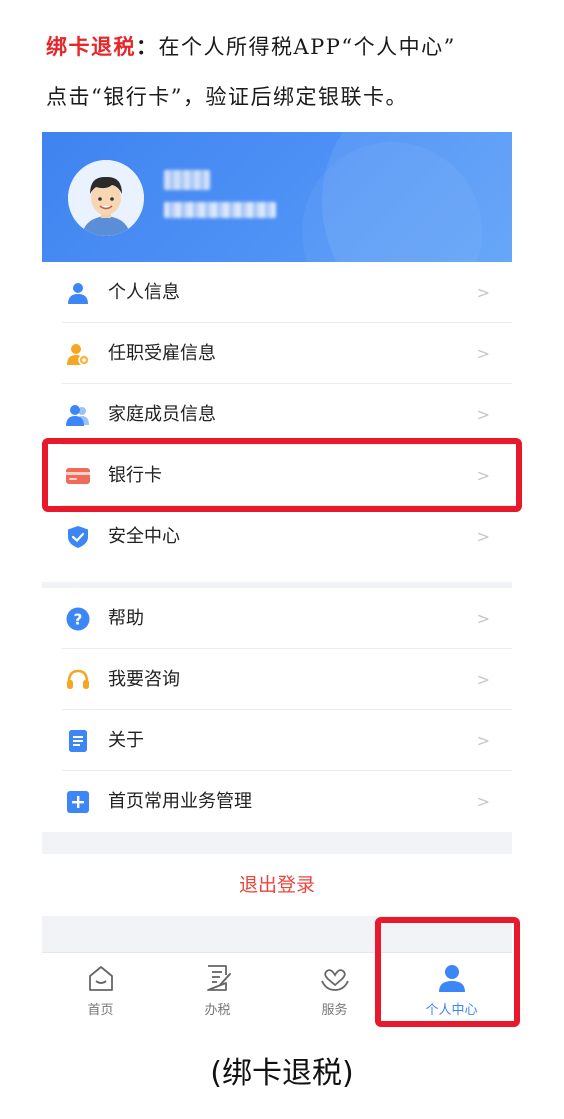 This screenshot has width=564, height=1119. I want to click on tab-tax: 办税, so click(217, 991).